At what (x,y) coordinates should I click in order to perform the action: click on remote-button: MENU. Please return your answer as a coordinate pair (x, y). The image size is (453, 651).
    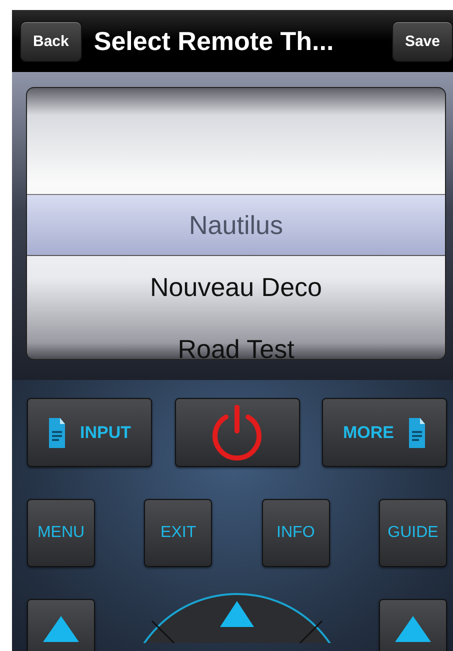
    Looking at the image, I should click on (61, 533).